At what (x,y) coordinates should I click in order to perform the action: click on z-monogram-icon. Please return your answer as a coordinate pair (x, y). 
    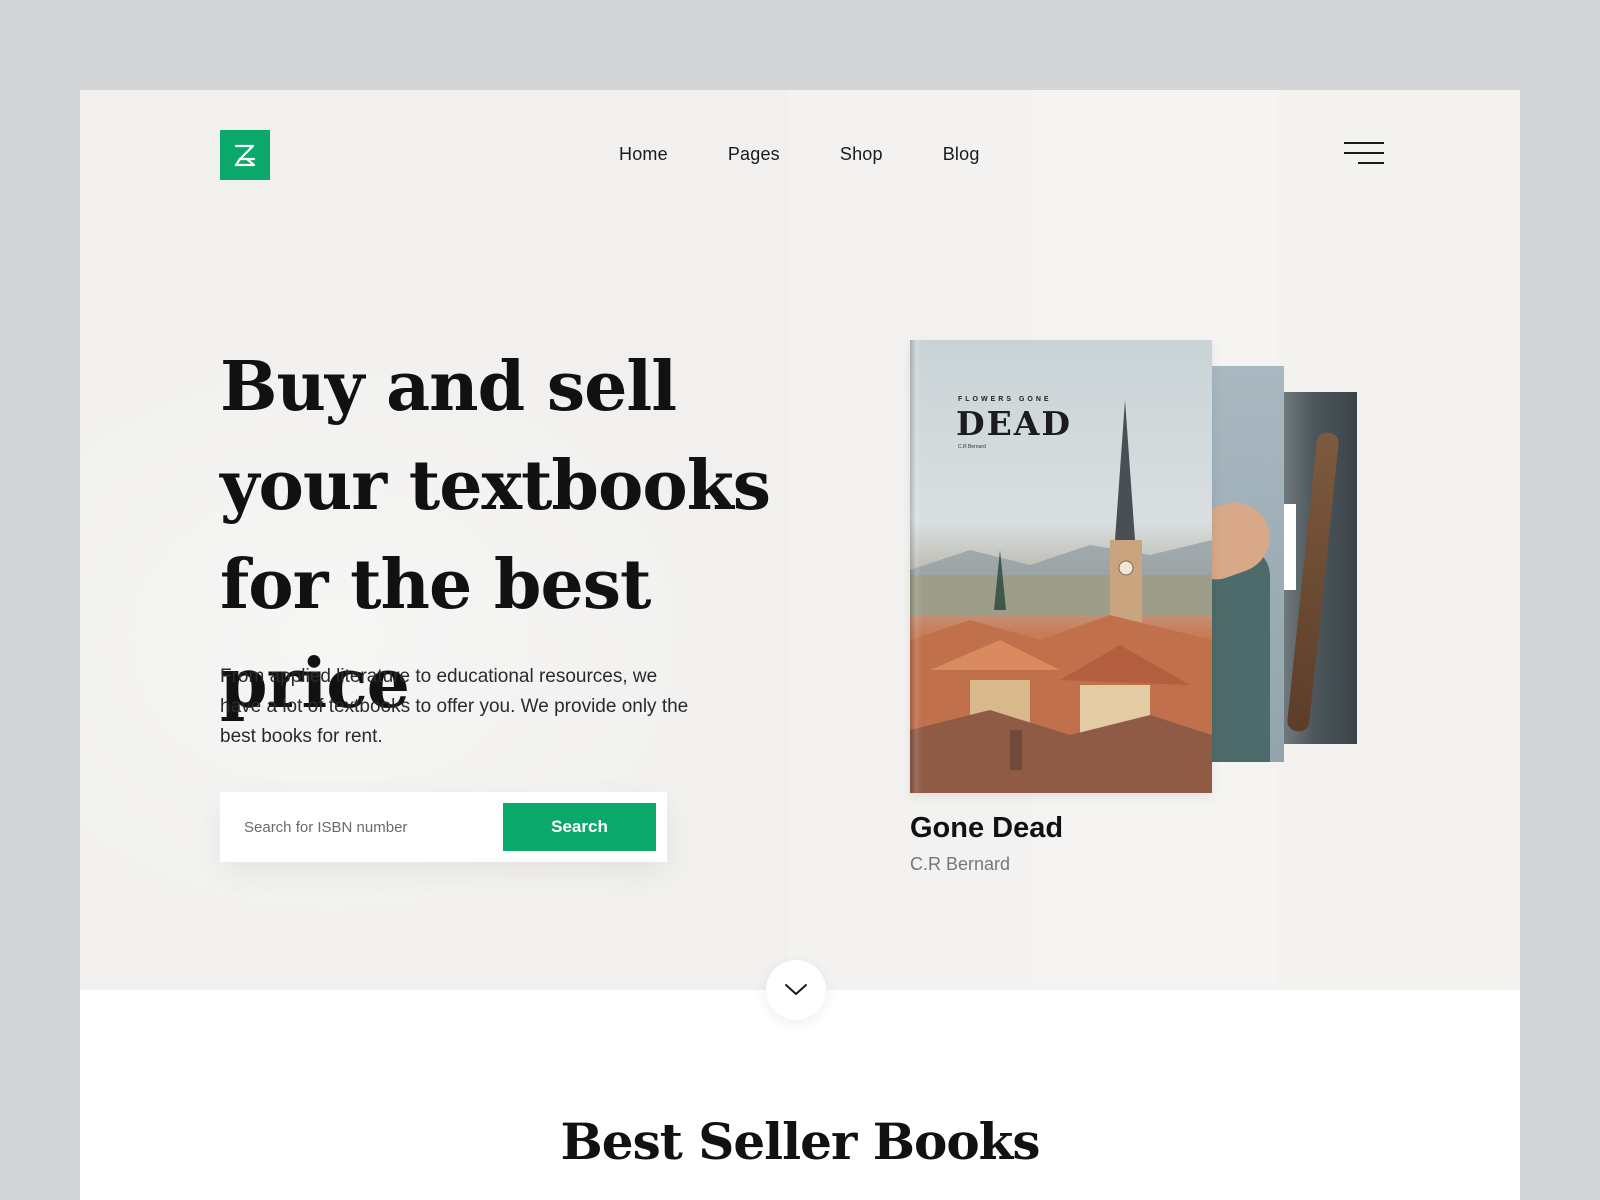
    Looking at the image, I should click on (245, 155).